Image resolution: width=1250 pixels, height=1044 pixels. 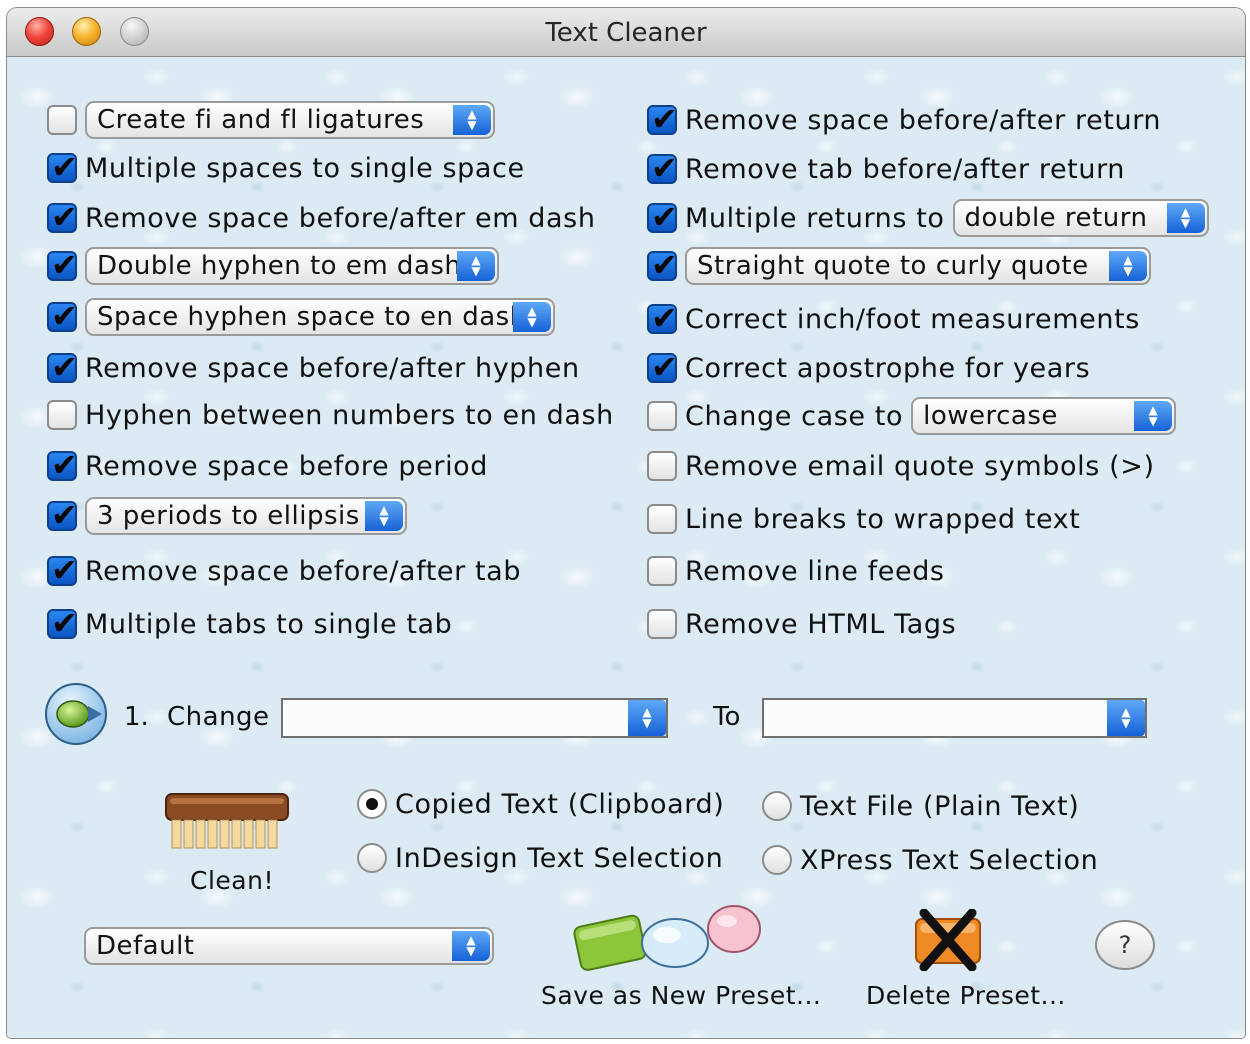 I want to click on help-button: ?, so click(x=1125, y=945).